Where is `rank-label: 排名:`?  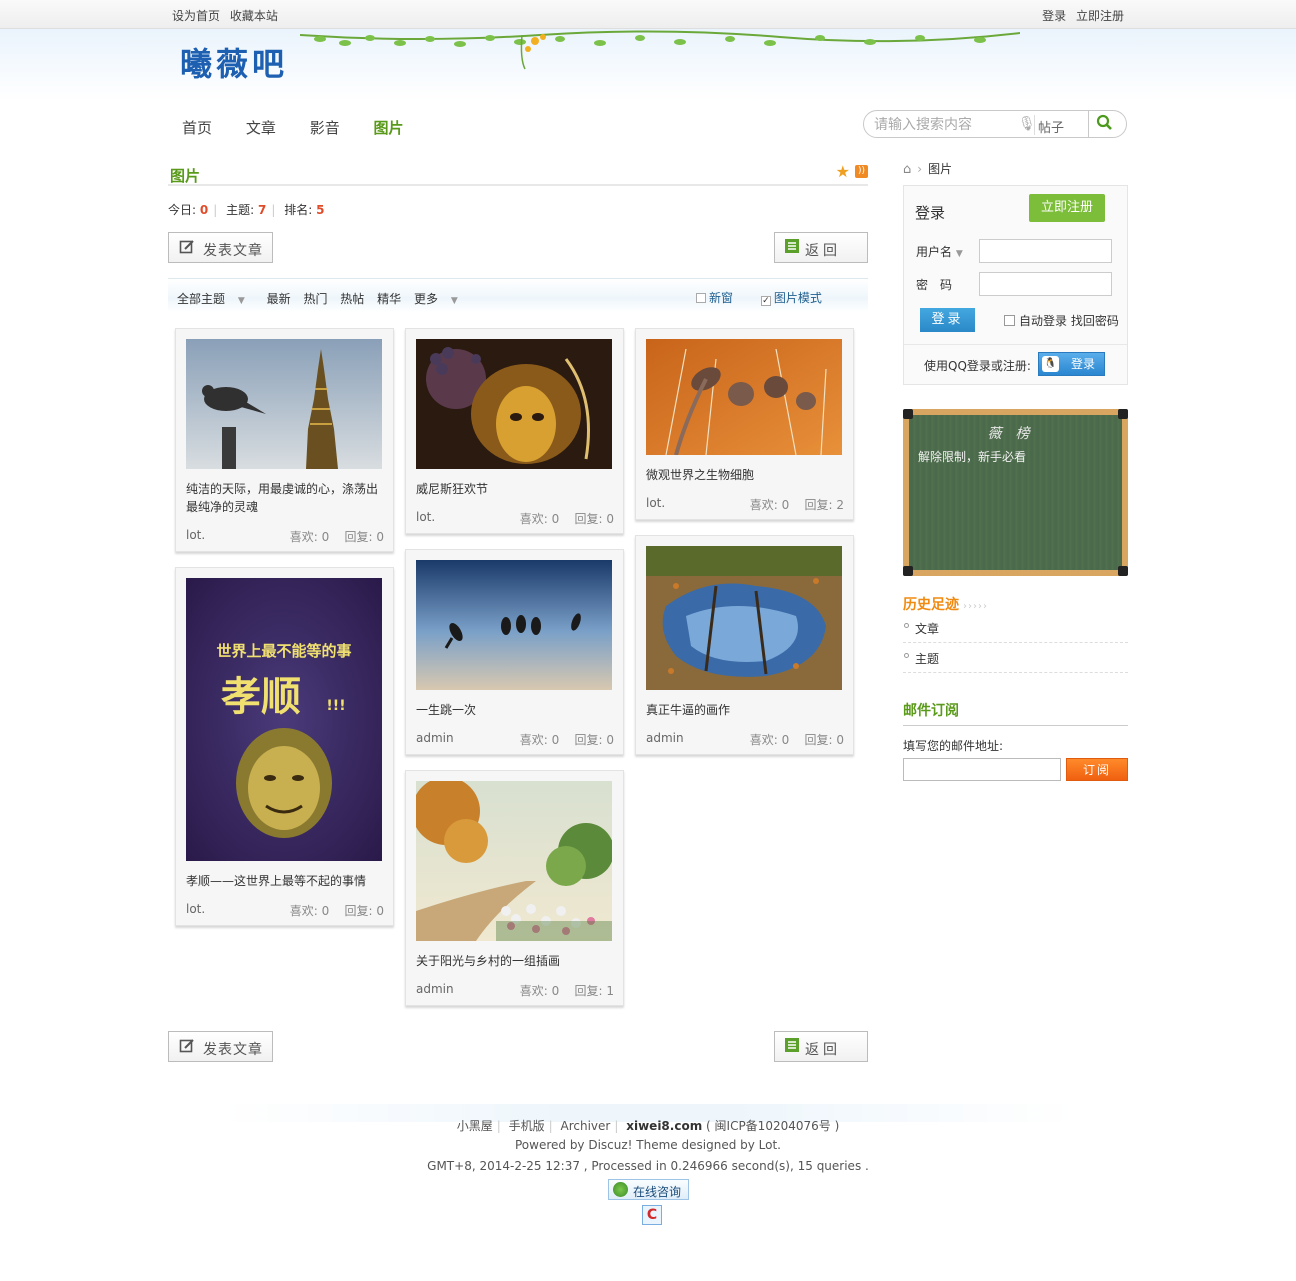
rank-label: 排名: is located at coordinates (298, 210).